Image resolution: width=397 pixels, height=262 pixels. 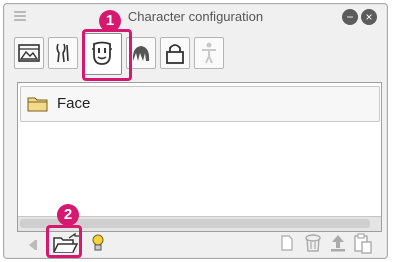 What do you see at coordinates (68, 215) in the screenshot?
I see `step-badge-2: 2` at bounding box center [68, 215].